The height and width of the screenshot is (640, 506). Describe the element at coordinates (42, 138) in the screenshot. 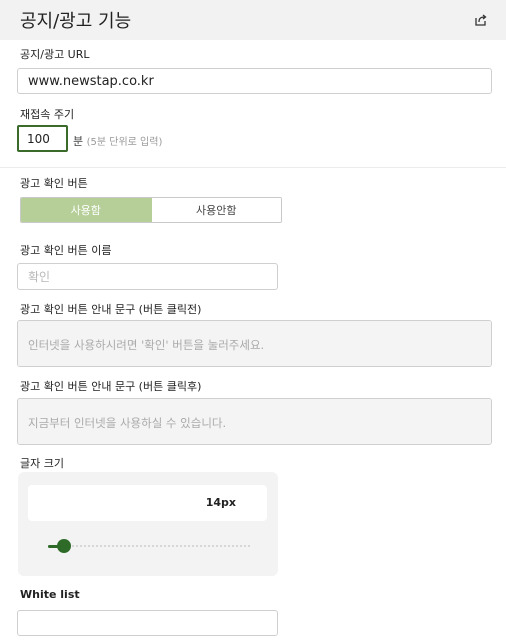

I see `reconnect-interval-input` at that location.